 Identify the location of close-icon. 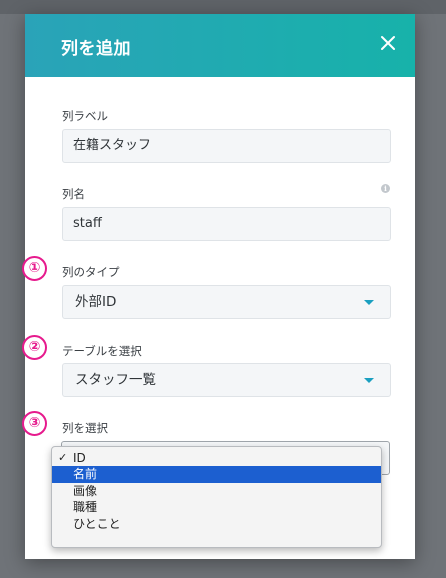
(388, 43).